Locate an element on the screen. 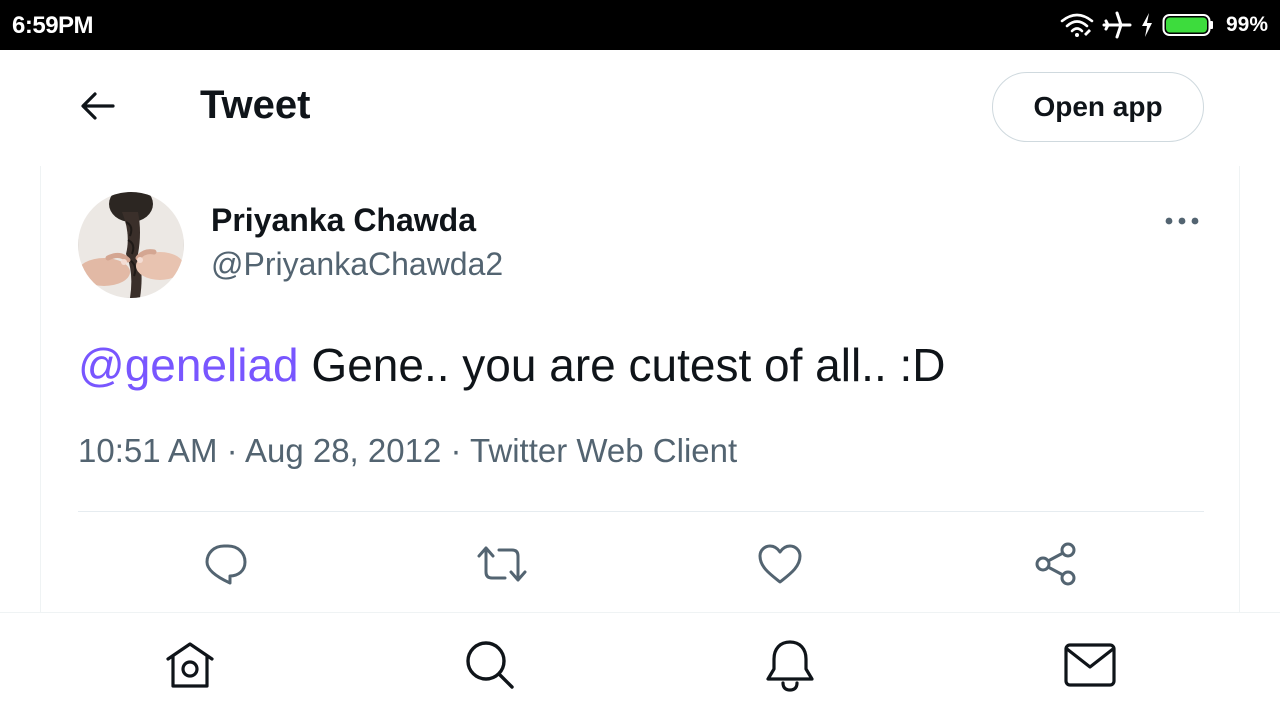 The width and height of the screenshot is (1280, 720). divider is located at coordinates (641, 511).